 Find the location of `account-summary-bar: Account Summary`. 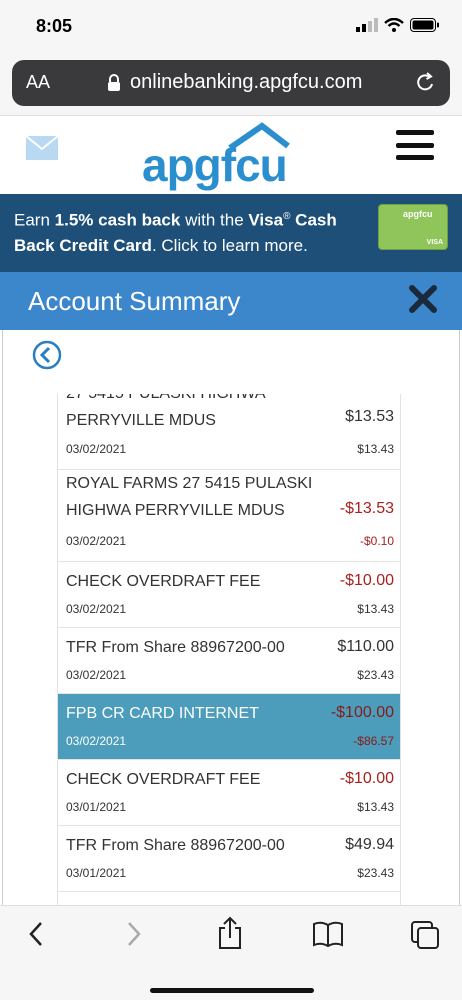

account-summary-bar: Account Summary is located at coordinates (231, 301).